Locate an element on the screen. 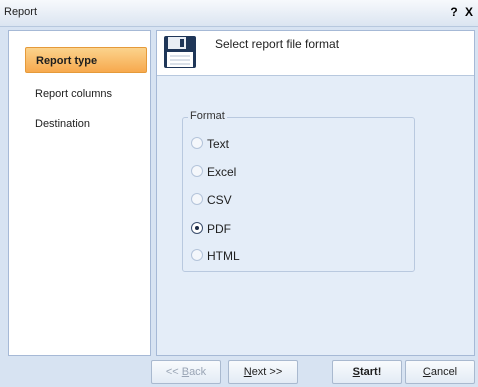 The width and height of the screenshot is (478, 387). radio-csv is located at coordinates (197, 199).